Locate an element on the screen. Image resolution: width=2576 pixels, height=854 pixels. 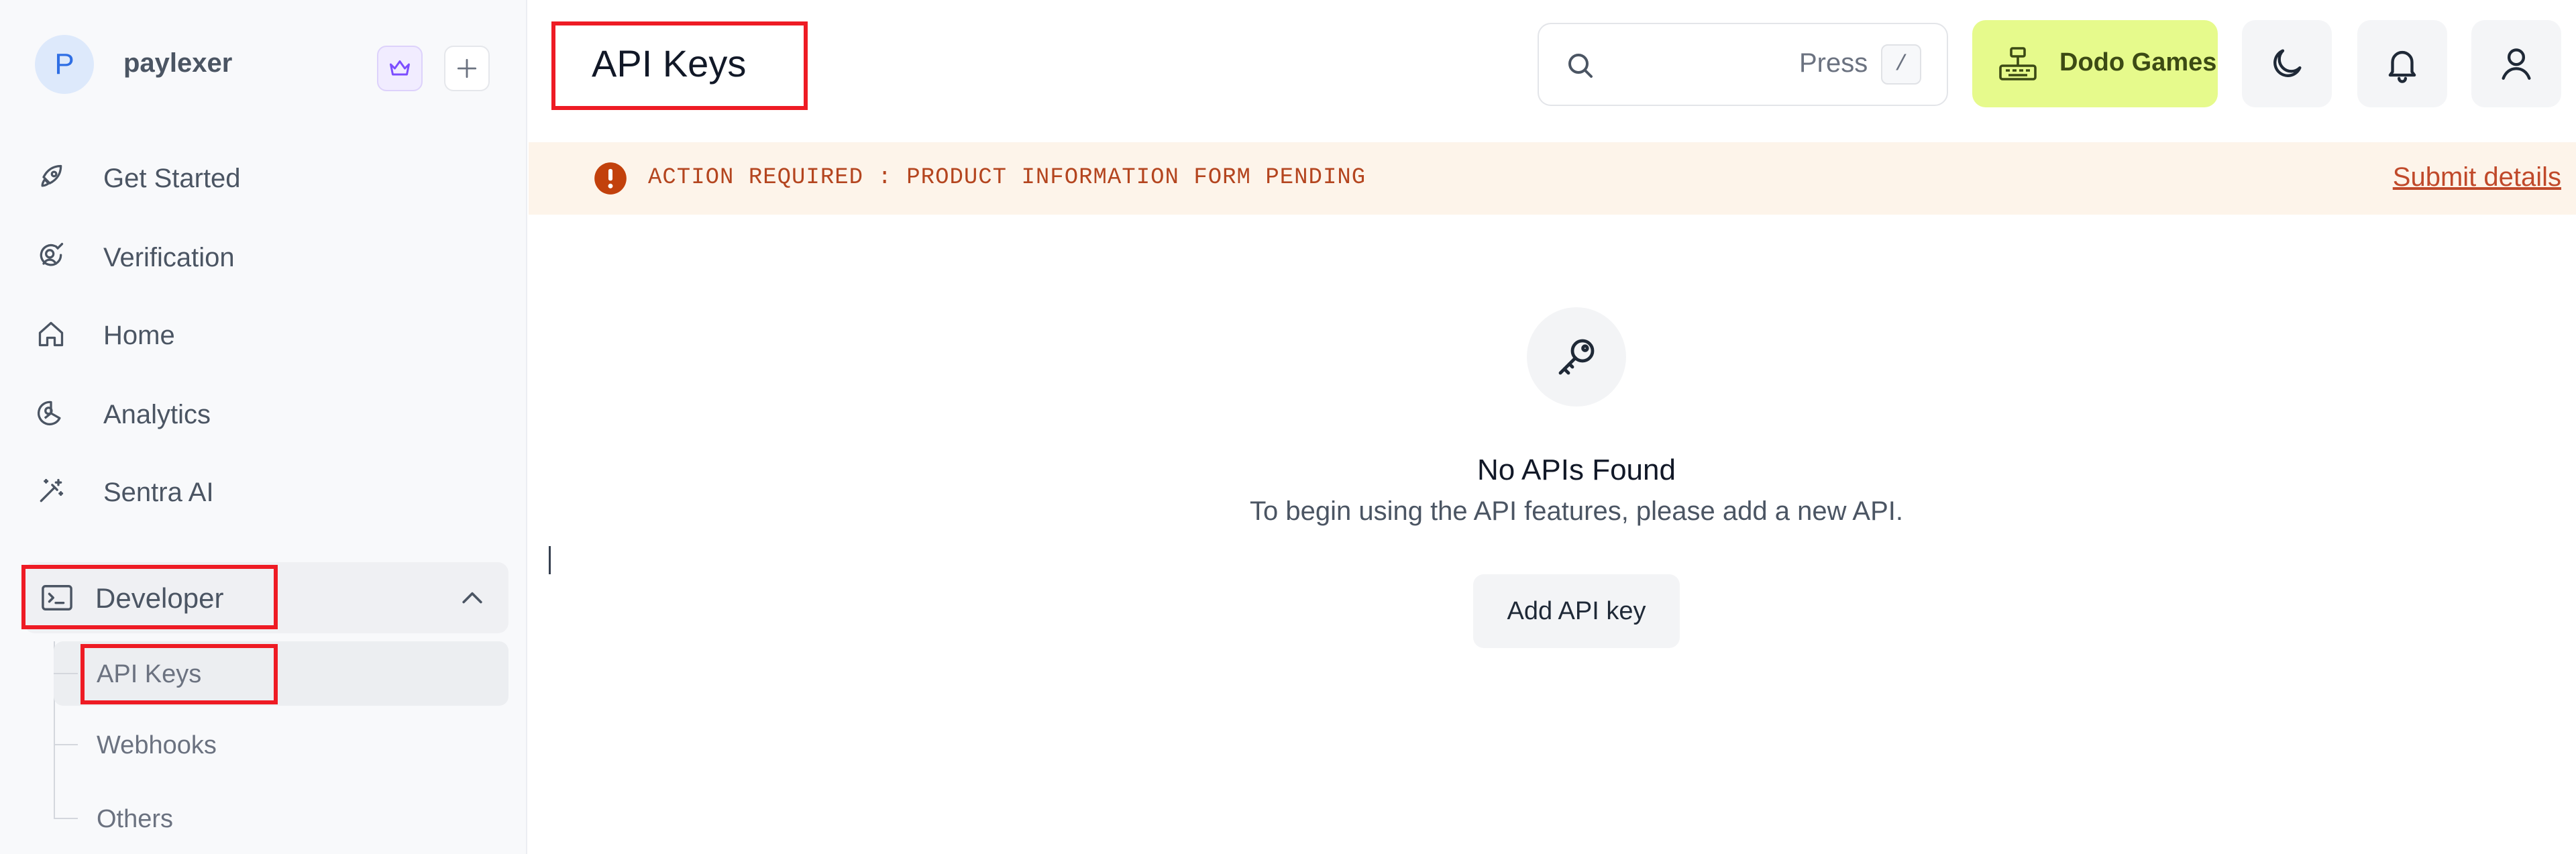
sidebar-item-label: Sentra AI is located at coordinates (158, 492).